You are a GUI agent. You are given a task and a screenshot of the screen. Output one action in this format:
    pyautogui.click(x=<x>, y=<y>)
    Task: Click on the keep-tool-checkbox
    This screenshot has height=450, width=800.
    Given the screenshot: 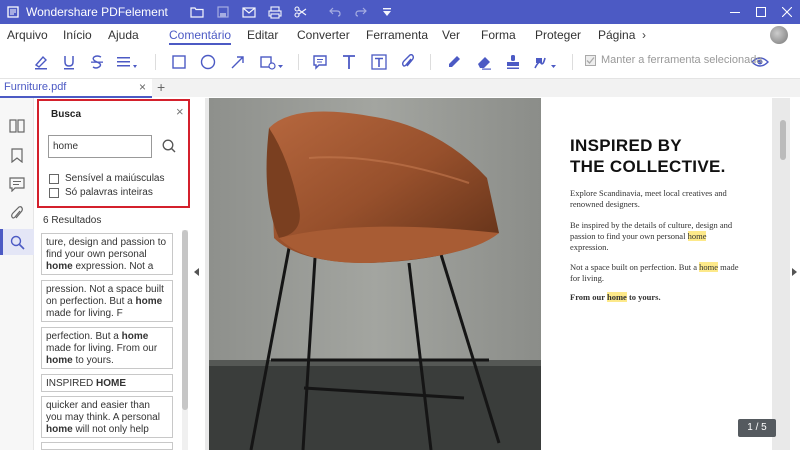 What is the action you would take?
    pyautogui.click(x=590, y=60)
    